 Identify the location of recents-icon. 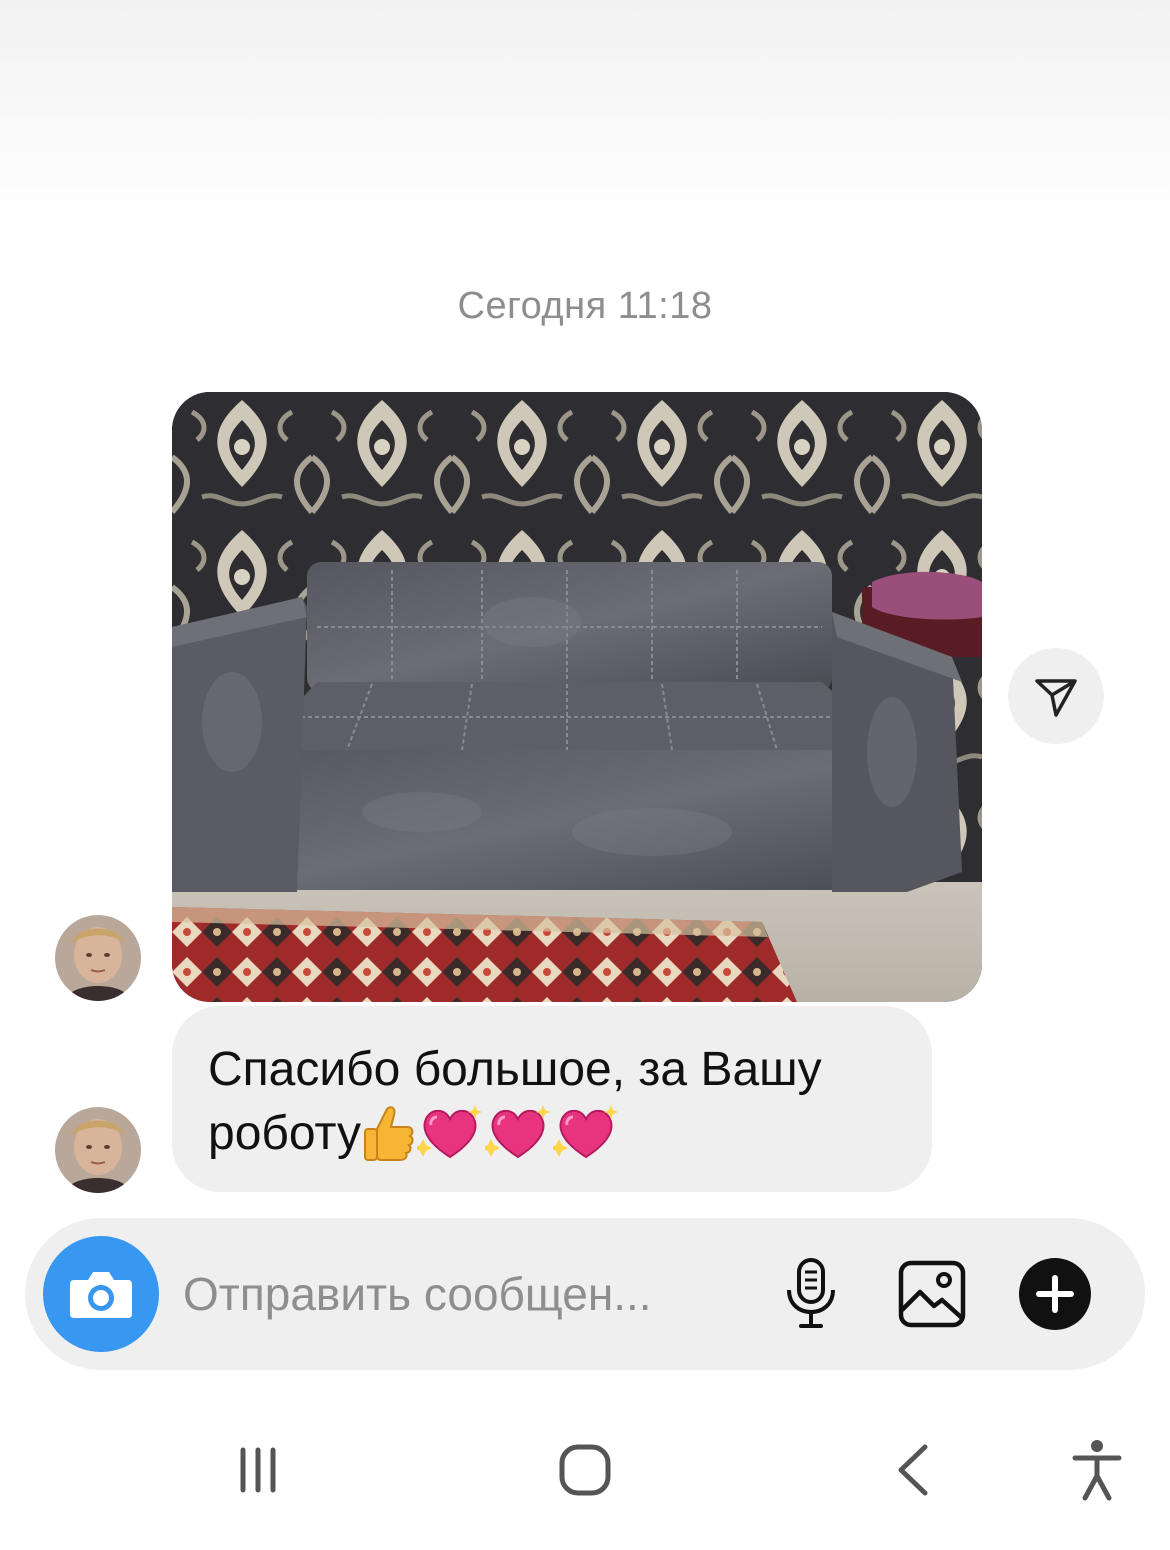
(258, 1470).